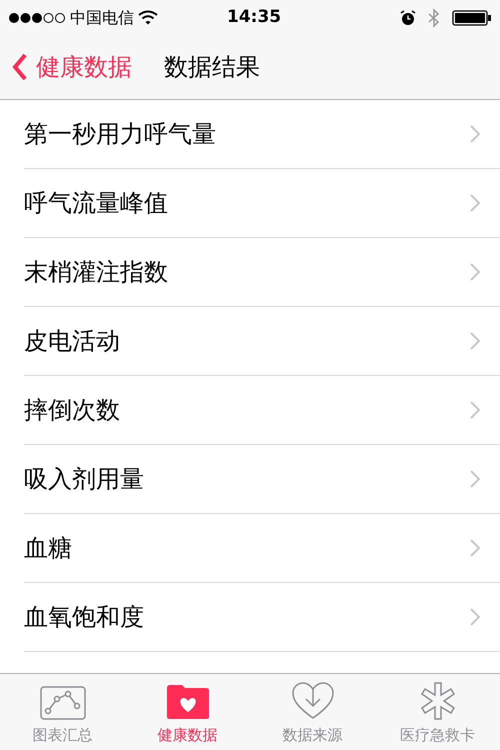 The image size is (500, 750). What do you see at coordinates (472, 18) in the screenshot?
I see `battery-icon` at bounding box center [472, 18].